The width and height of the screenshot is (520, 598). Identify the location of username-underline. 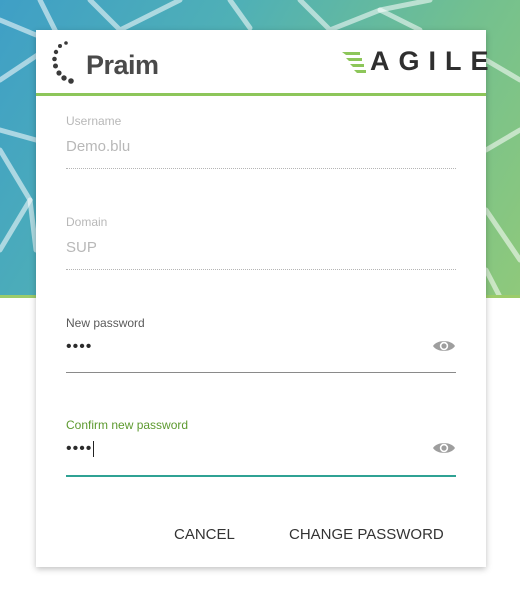
(261, 168).